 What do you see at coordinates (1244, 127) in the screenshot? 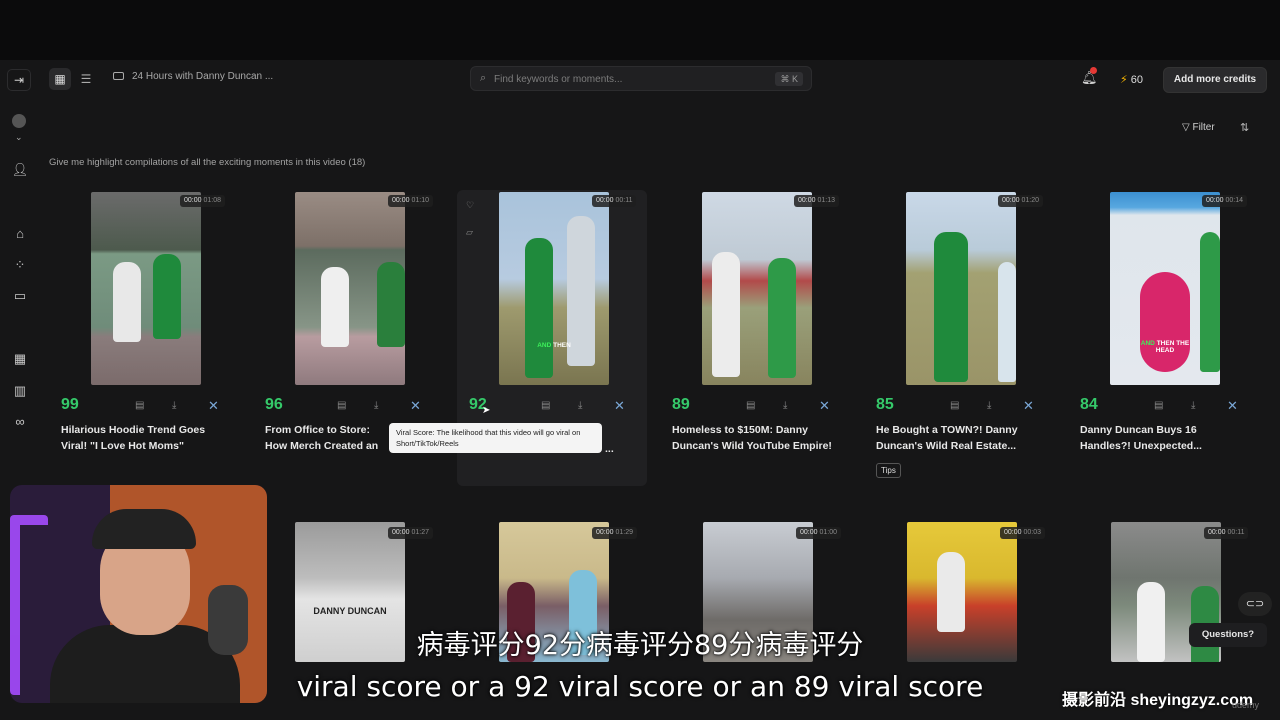
I see `sort-icon: ⇅` at bounding box center [1244, 127].